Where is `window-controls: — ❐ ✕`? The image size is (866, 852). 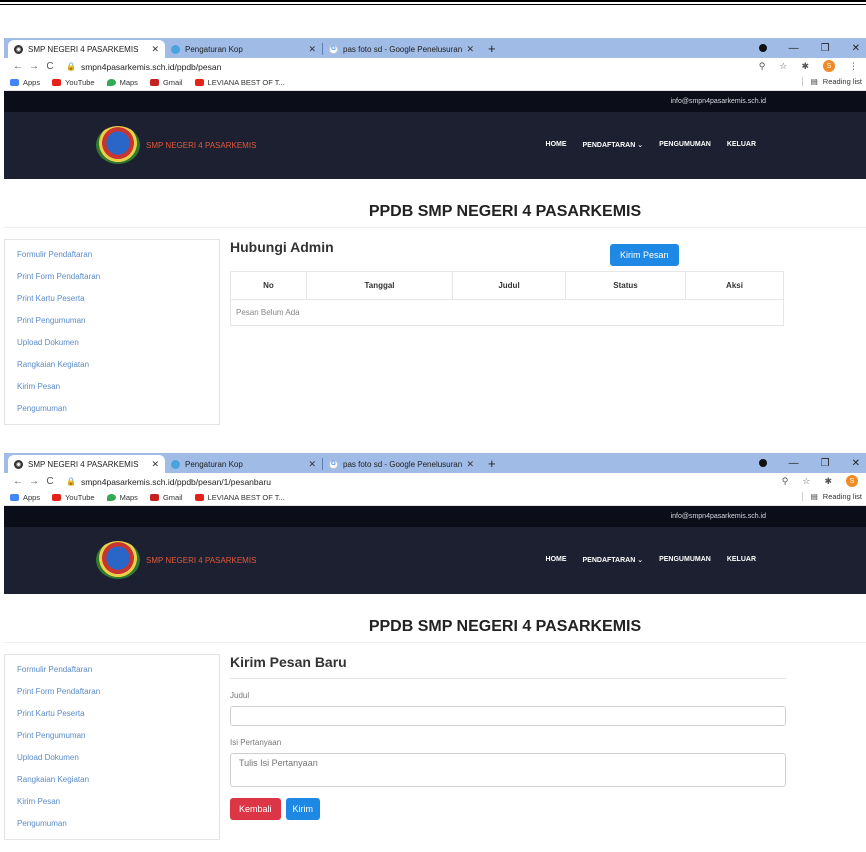
window-controls: — ❐ ✕ is located at coordinates (812, 48).